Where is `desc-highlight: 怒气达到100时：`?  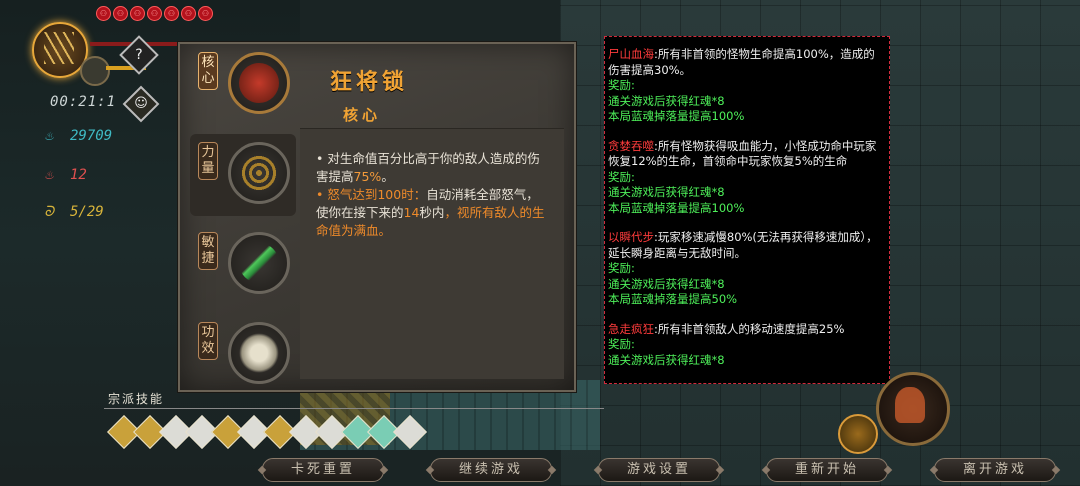 desc-highlight: 怒气达到100时： is located at coordinates (377, 194).